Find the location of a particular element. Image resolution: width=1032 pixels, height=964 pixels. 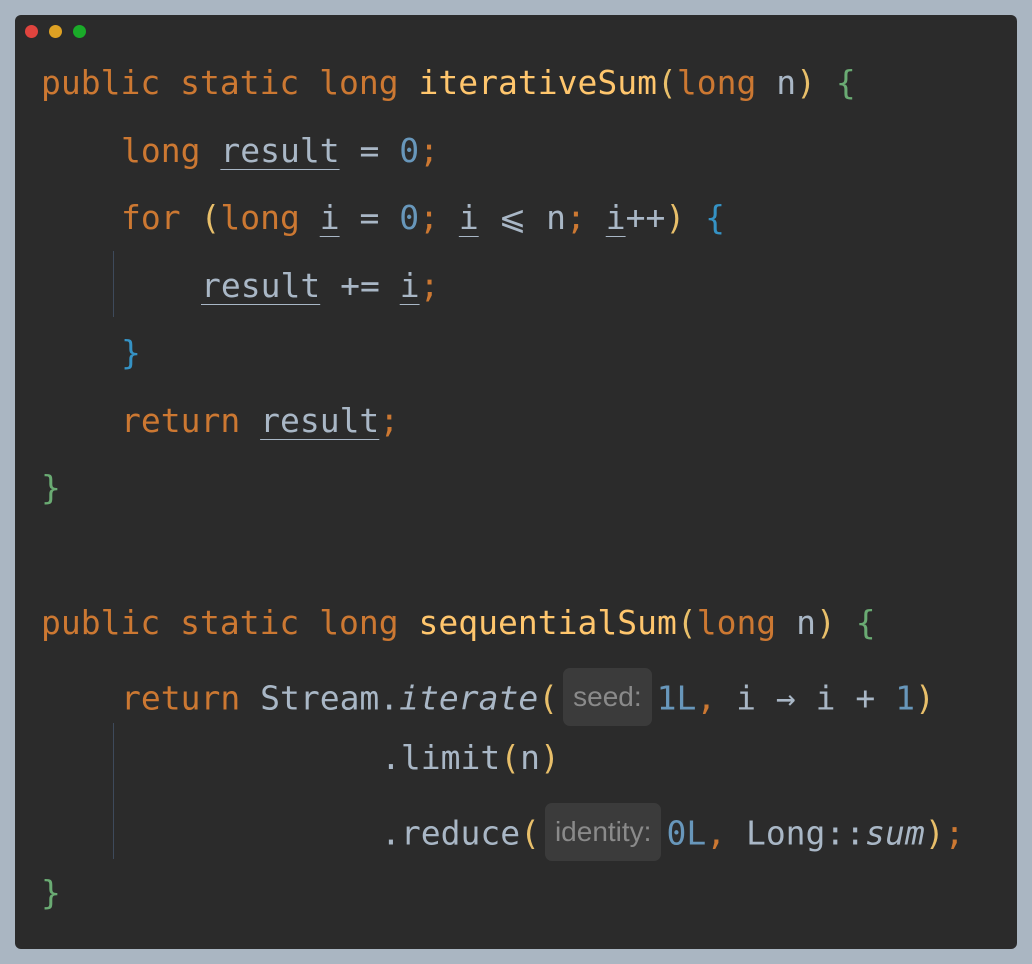

method-name: sequentialSum is located at coordinates (547, 622).